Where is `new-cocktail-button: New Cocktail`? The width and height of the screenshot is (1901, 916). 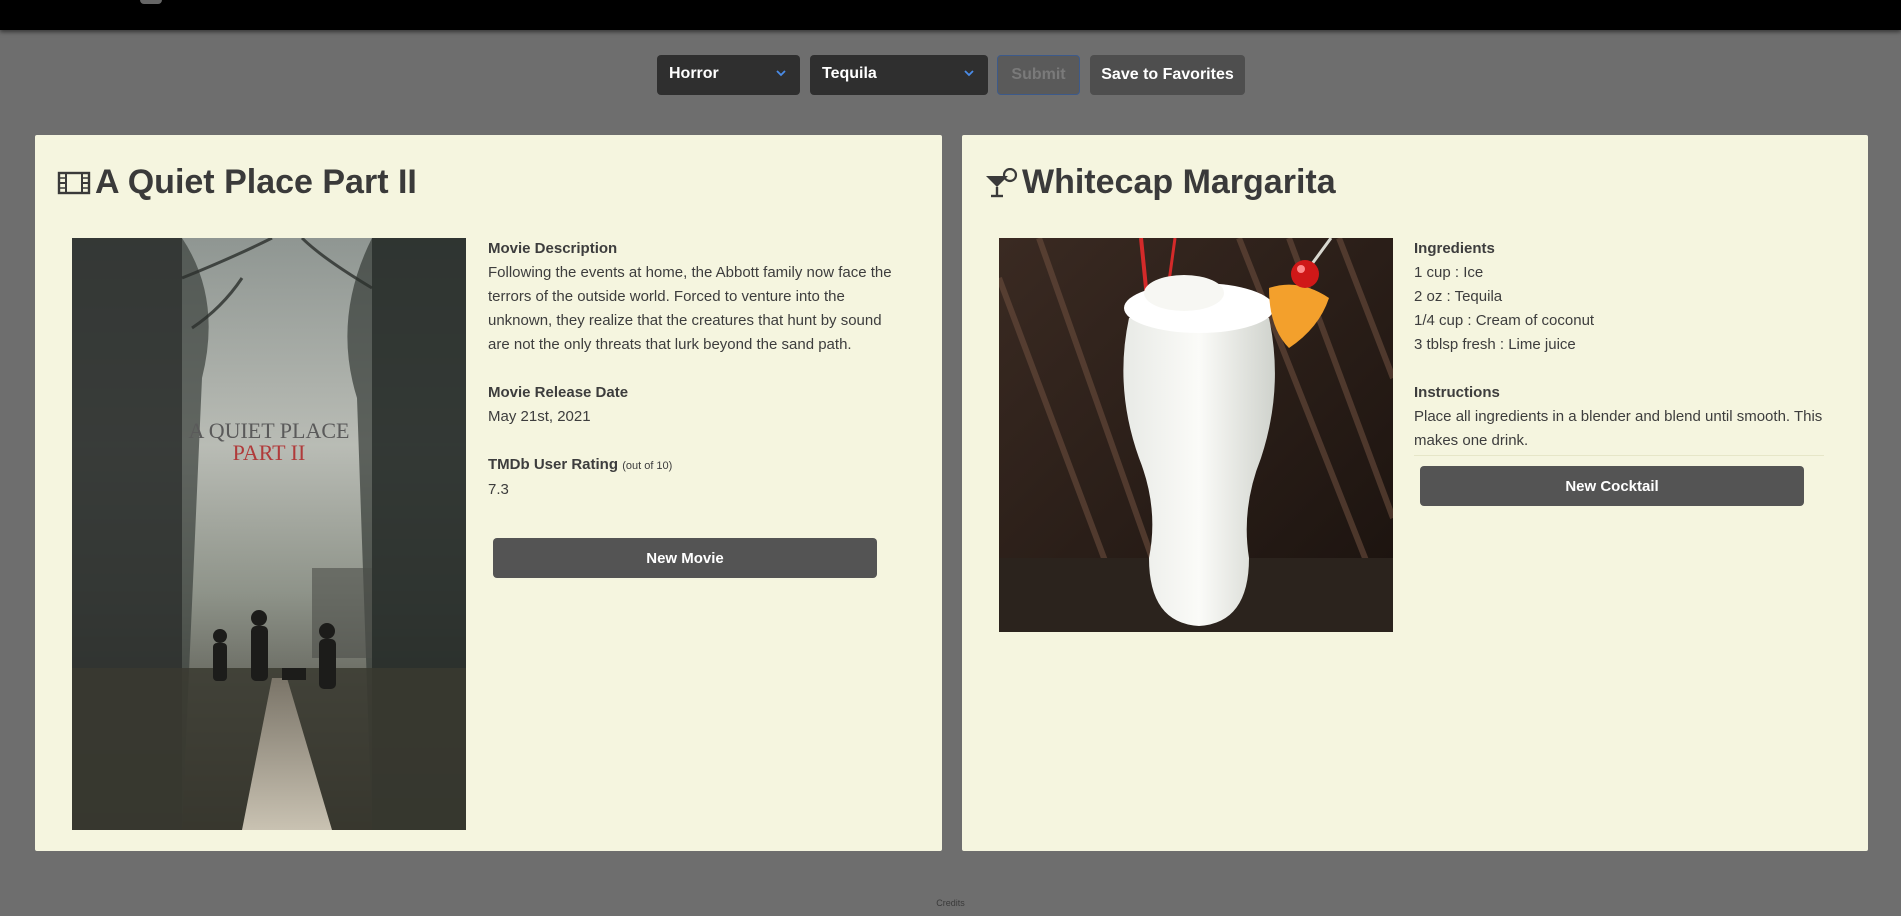 new-cocktail-button: New Cocktail is located at coordinates (1612, 486).